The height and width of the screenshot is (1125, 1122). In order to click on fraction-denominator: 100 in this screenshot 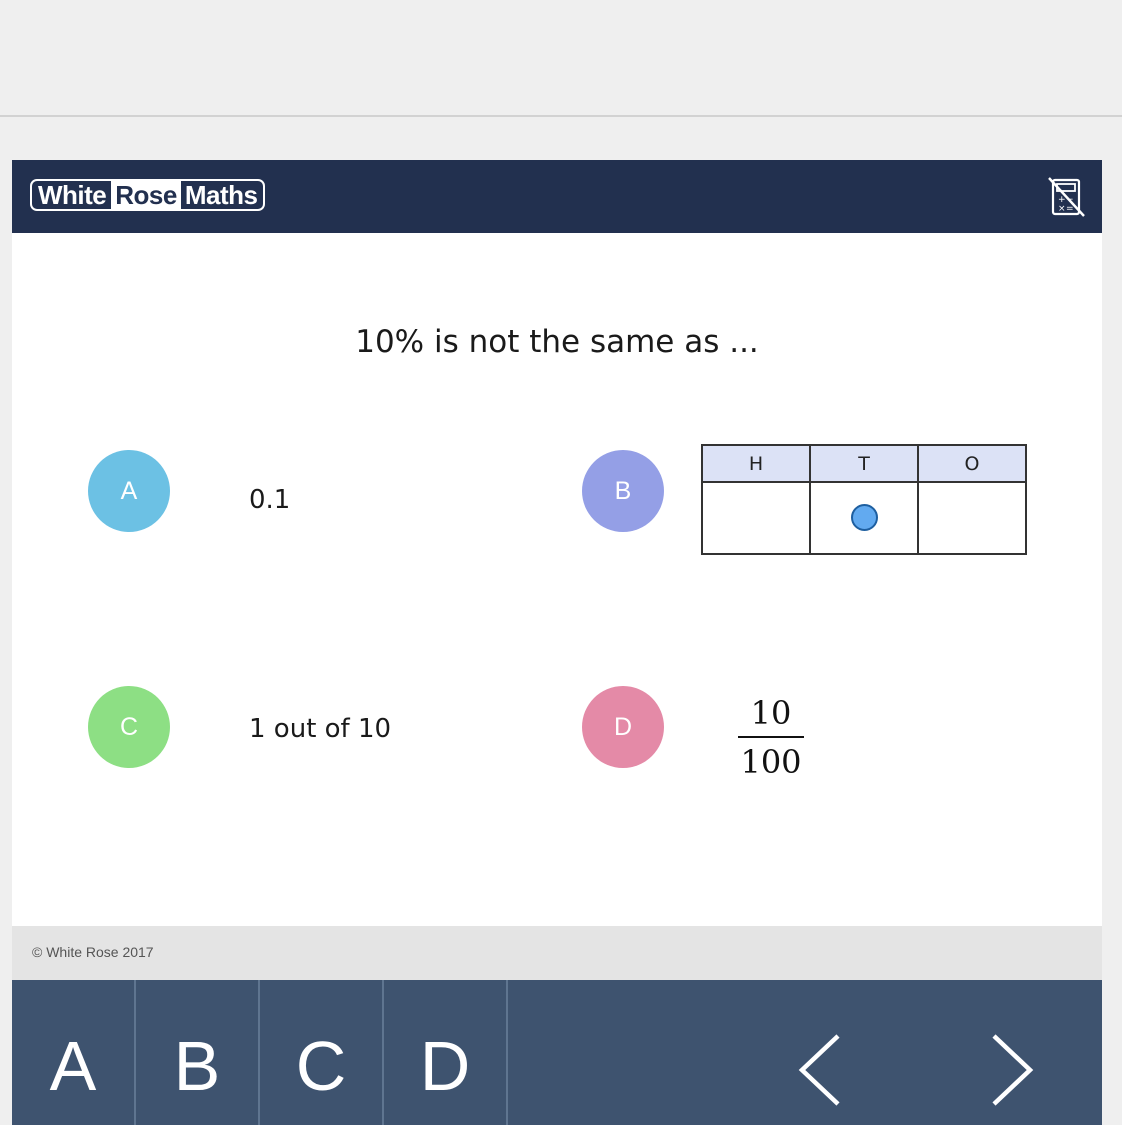, I will do `click(771, 762)`.